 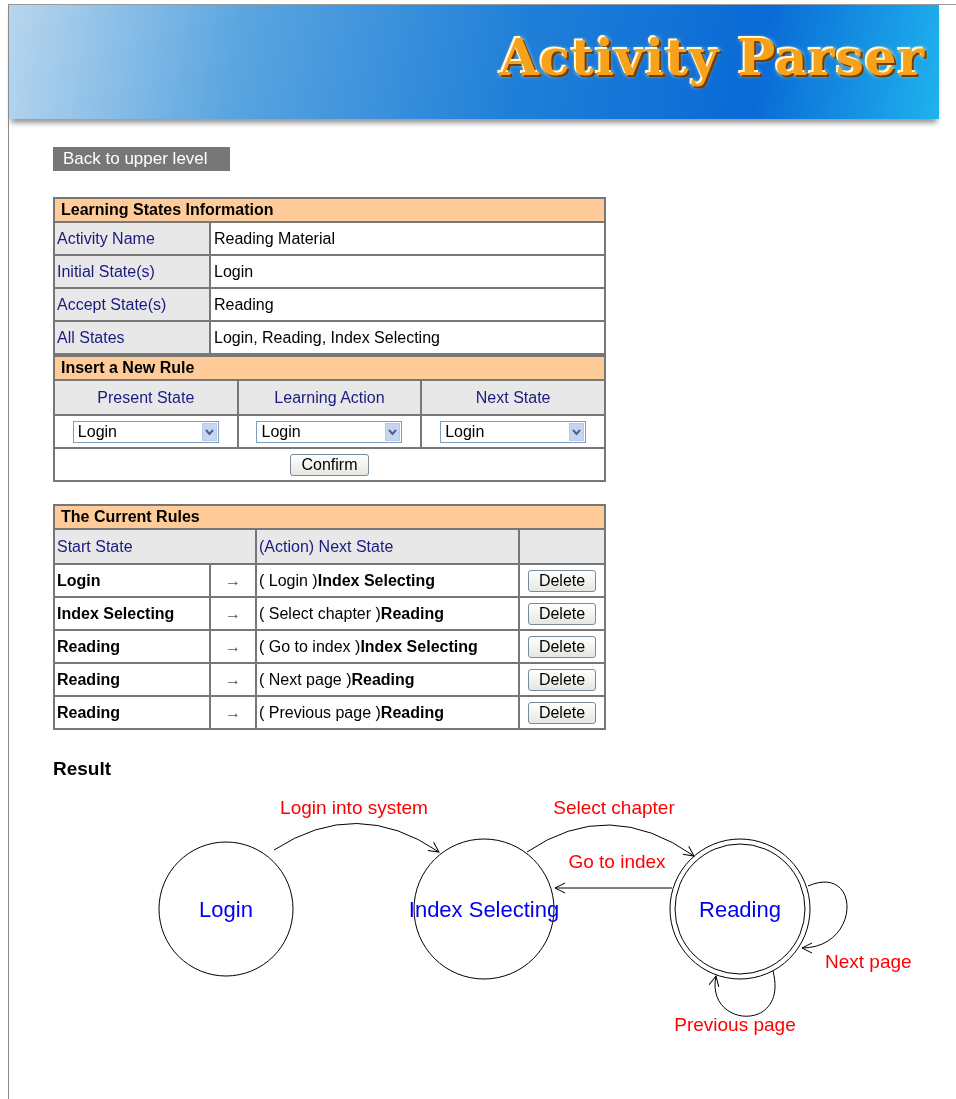 What do you see at coordinates (387, 613) in the screenshot?
I see `action-next-state: ( Select chapter )Reading` at bounding box center [387, 613].